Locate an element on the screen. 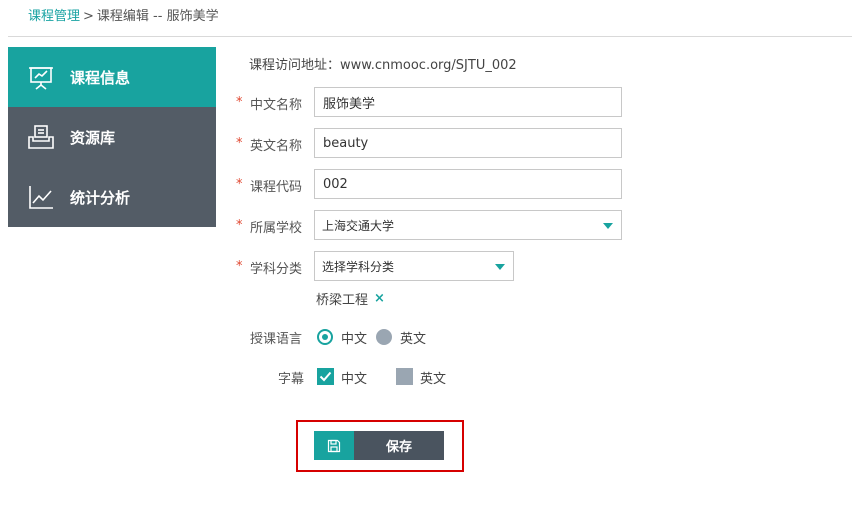 The height and width of the screenshot is (514, 852). language-radio-chinese is located at coordinates (325, 337).